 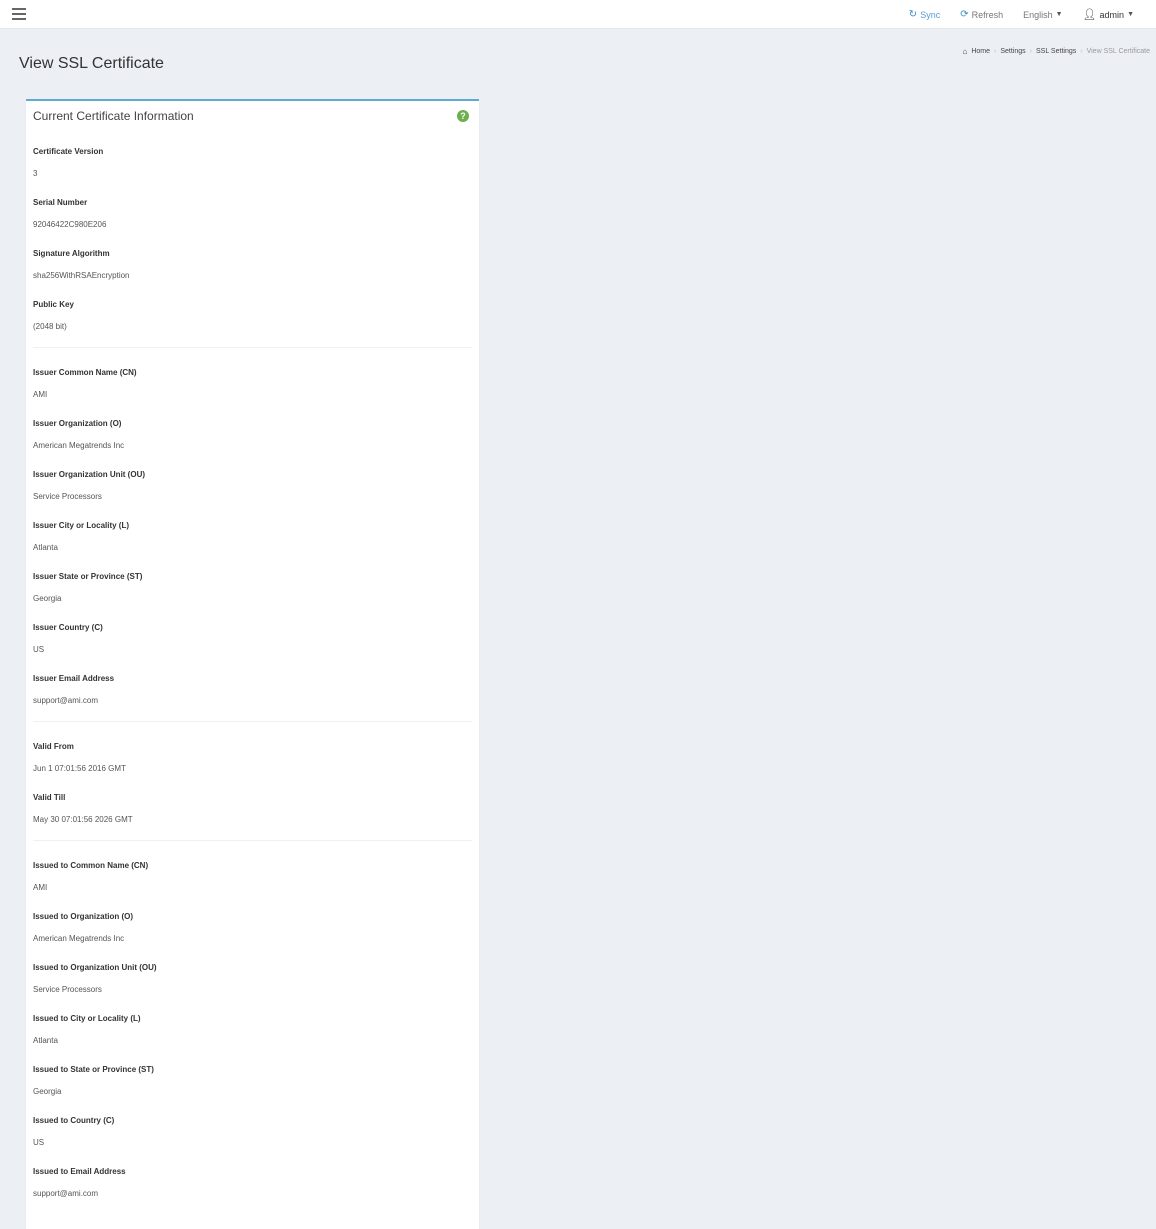 What do you see at coordinates (49, 797) in the screenshot?
I see `field-label: Valid Till` at bounding box center [49, 797].